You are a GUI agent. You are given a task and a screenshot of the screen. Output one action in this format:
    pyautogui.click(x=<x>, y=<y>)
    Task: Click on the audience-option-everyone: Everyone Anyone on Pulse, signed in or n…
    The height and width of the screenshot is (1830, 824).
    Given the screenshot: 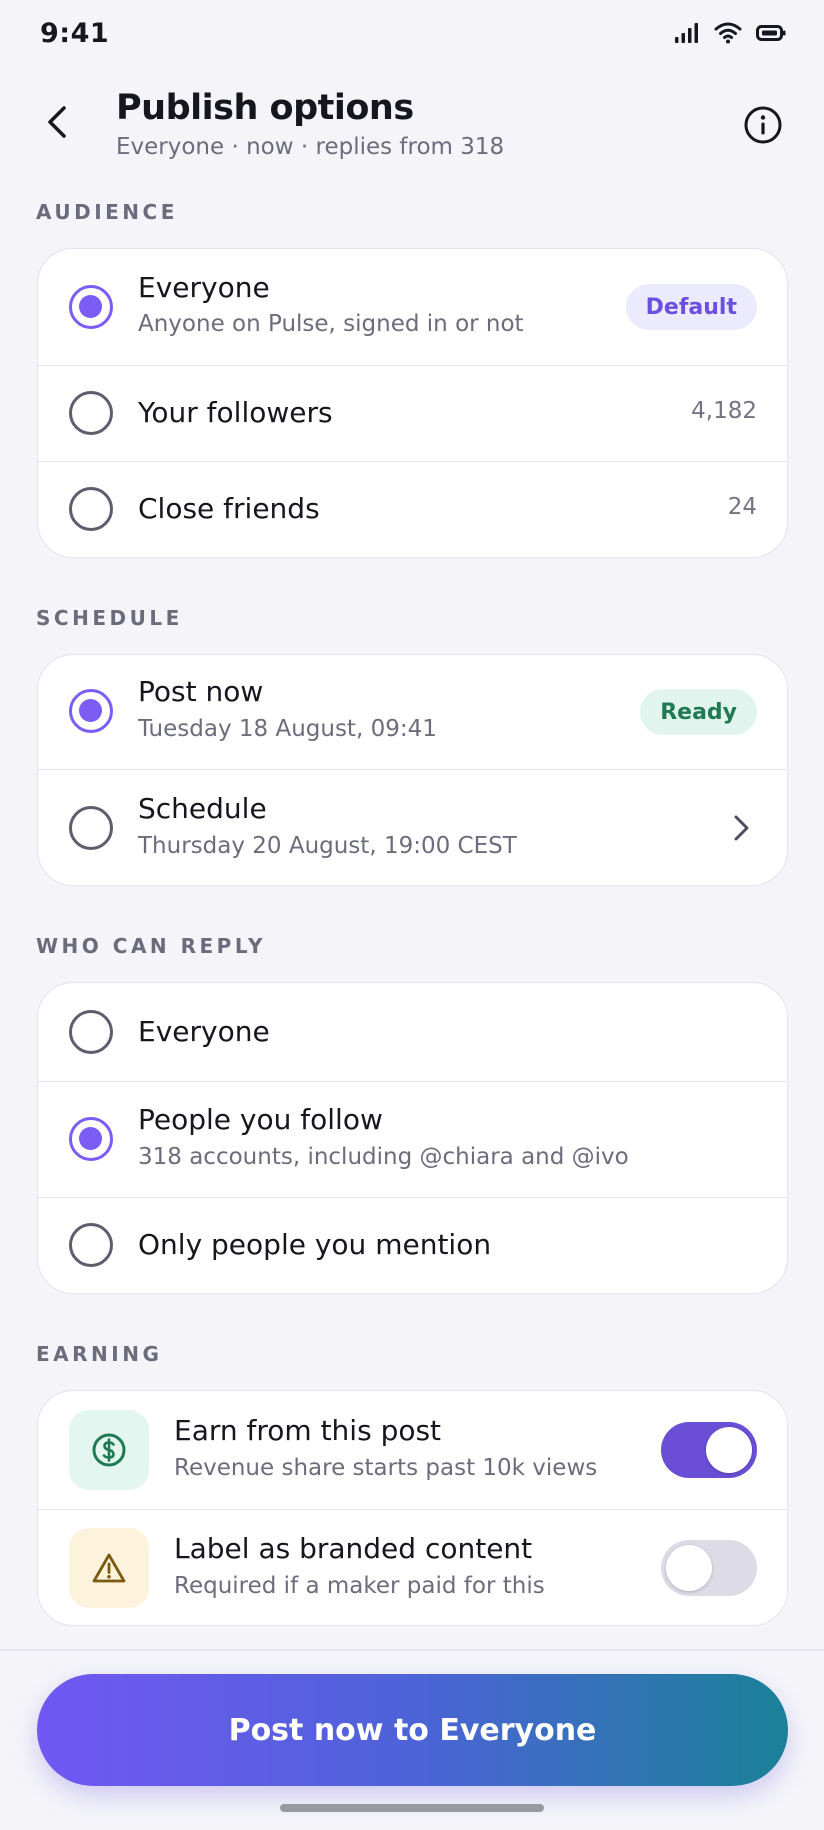 What is the action you would take?
    pyautogui.click(x=412, y=307)
    